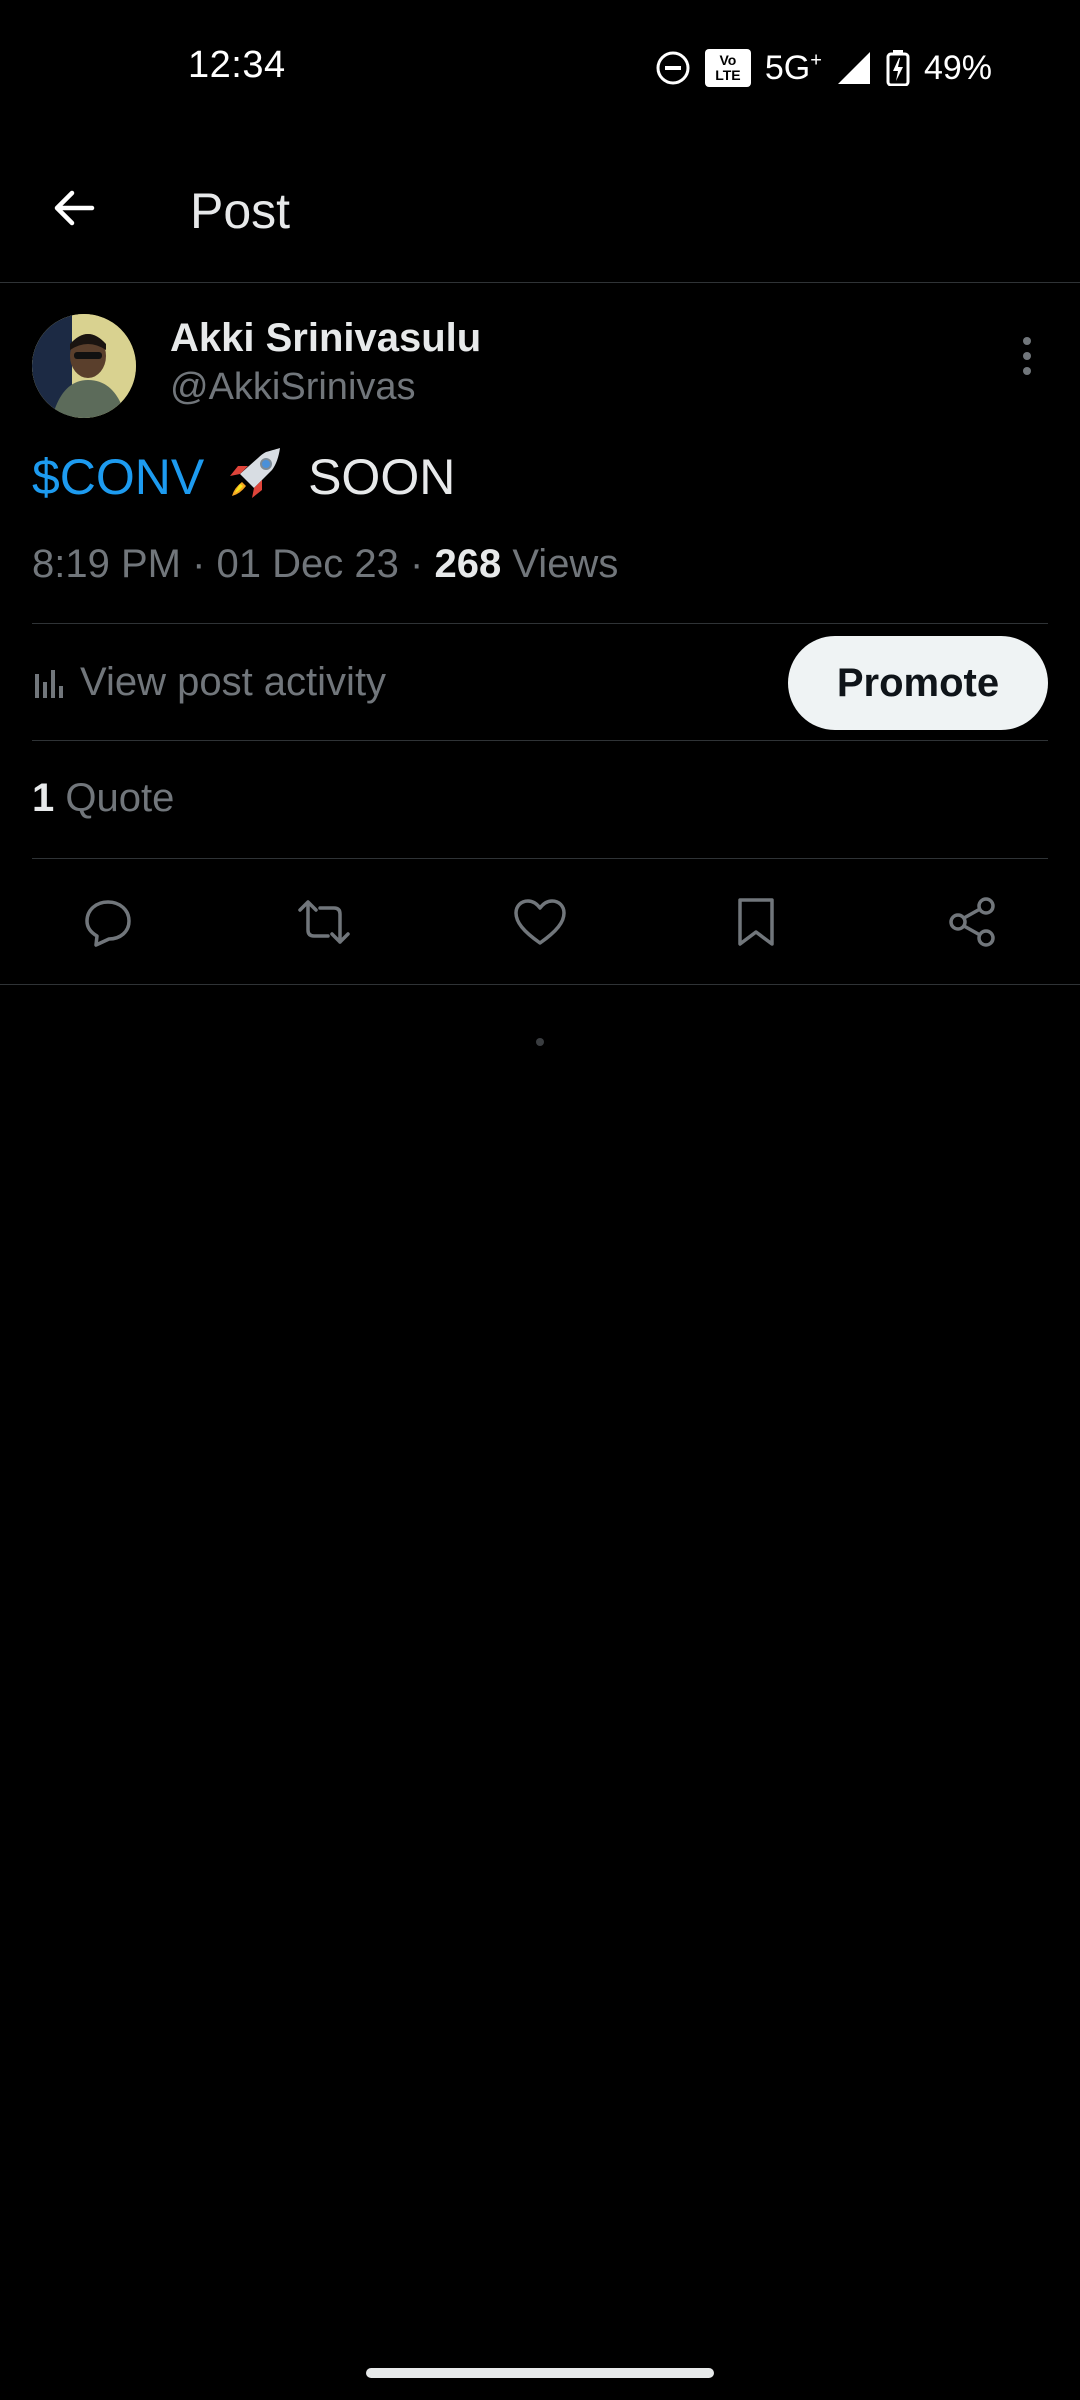 This screenshot has width=1080, height=2400. Describe the element at coordinates (240, 211) in the screenshot. I see `page-title: Post` at that location.